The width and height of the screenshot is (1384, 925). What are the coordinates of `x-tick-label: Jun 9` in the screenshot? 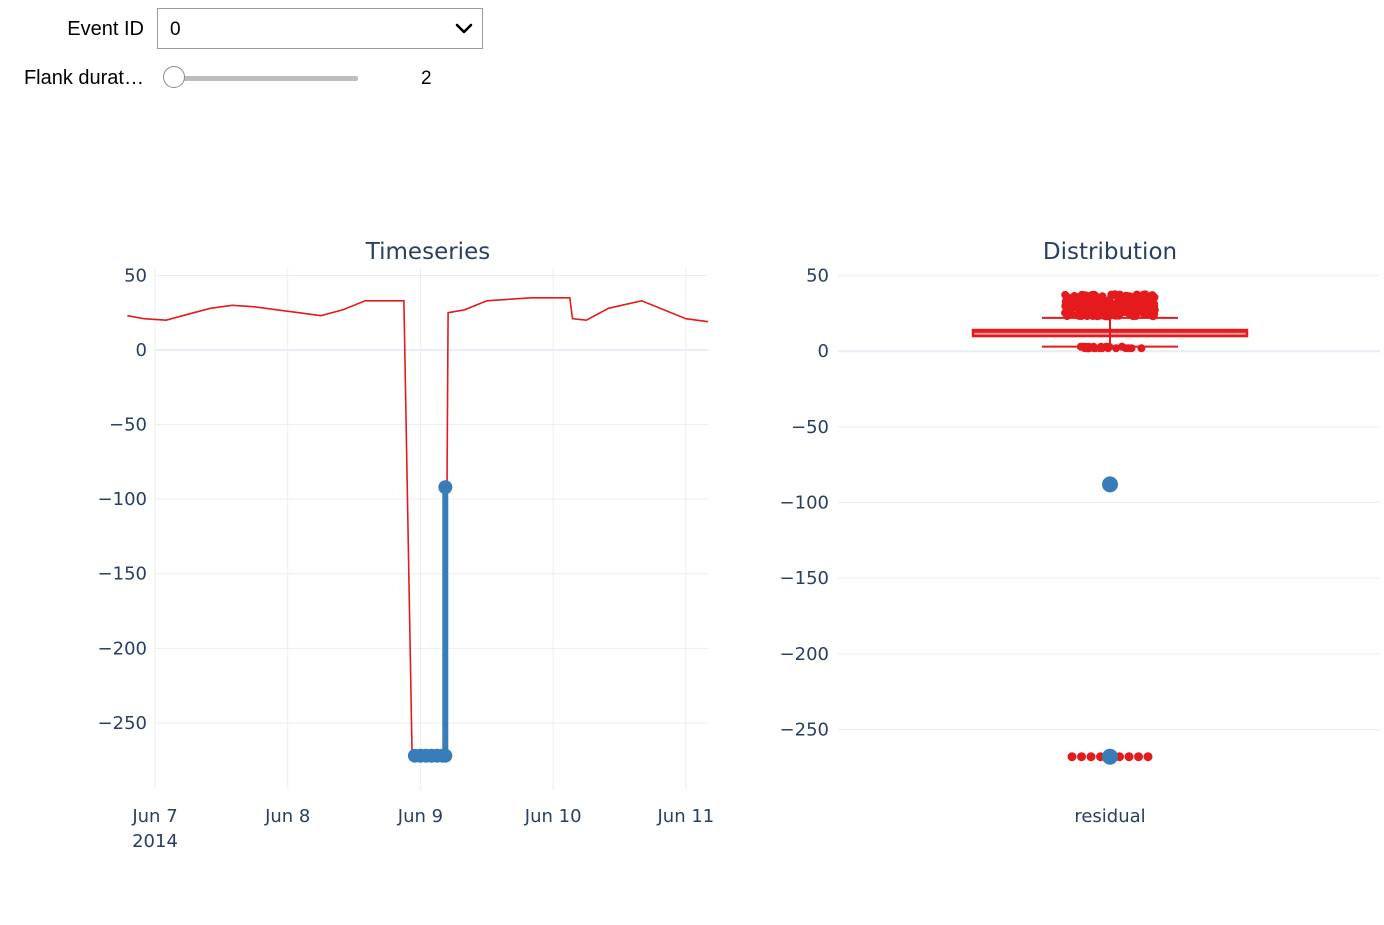 It's located at (420, 816).